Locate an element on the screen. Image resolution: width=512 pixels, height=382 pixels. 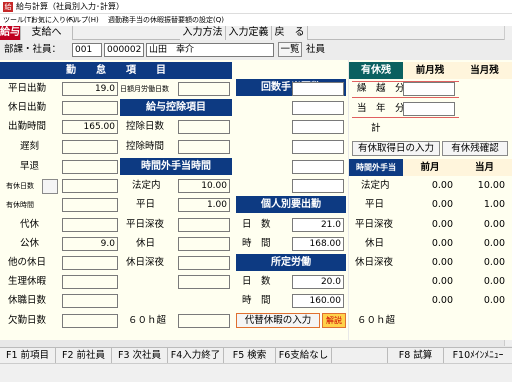
indiv-days-field: 21.0 is located at coordinates (318, 225).